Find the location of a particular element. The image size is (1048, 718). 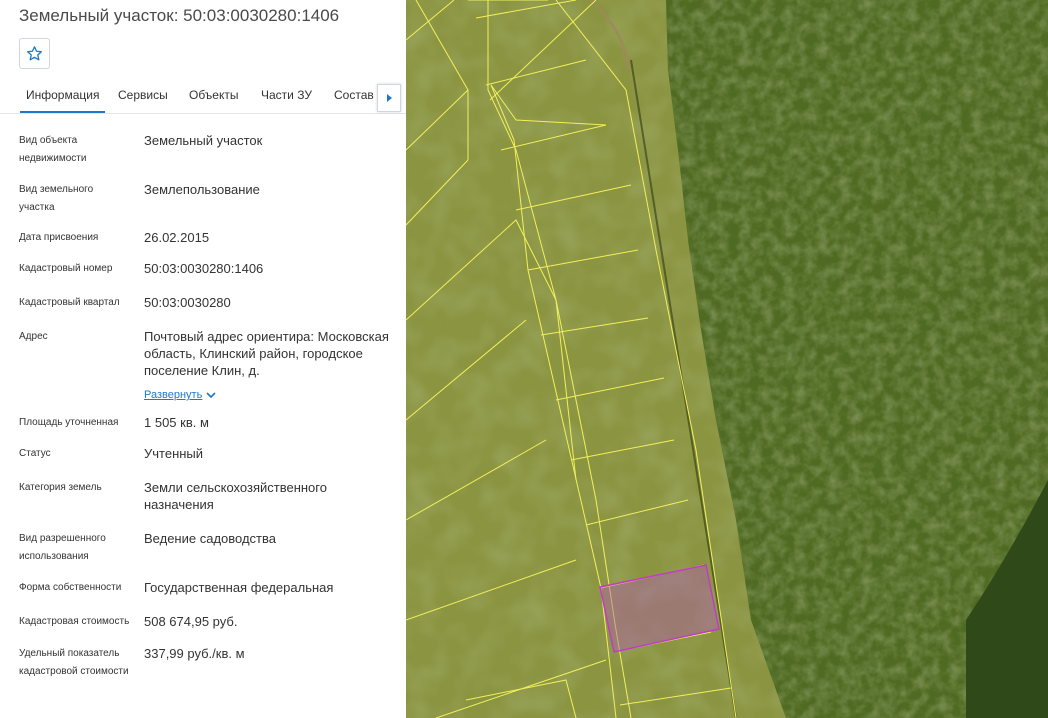

expand-address-link: Развернуть is located at coordinates (180, 395).